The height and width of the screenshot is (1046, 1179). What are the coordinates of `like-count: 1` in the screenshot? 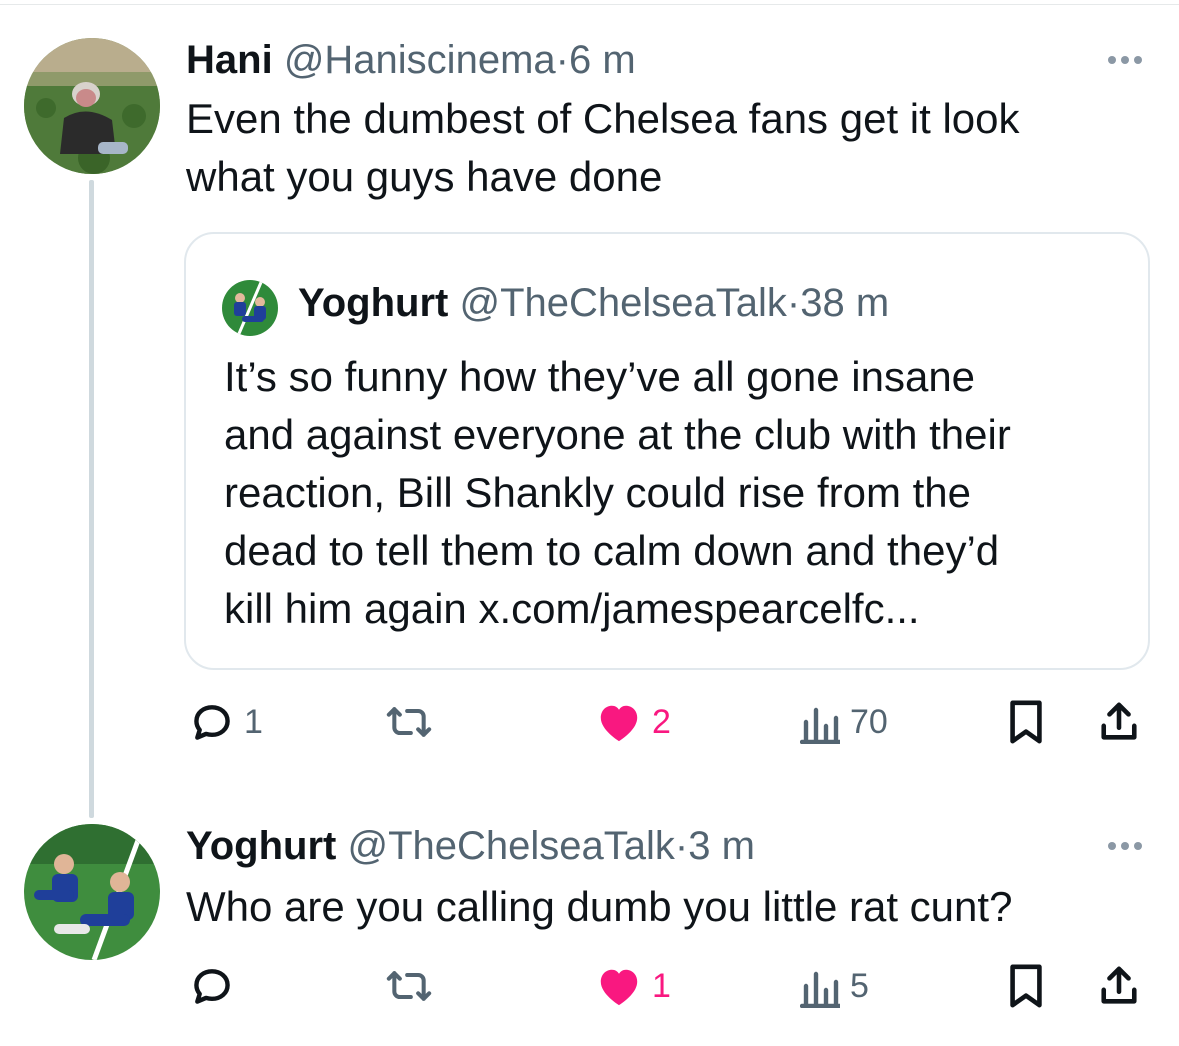 It's located at (661, 985).